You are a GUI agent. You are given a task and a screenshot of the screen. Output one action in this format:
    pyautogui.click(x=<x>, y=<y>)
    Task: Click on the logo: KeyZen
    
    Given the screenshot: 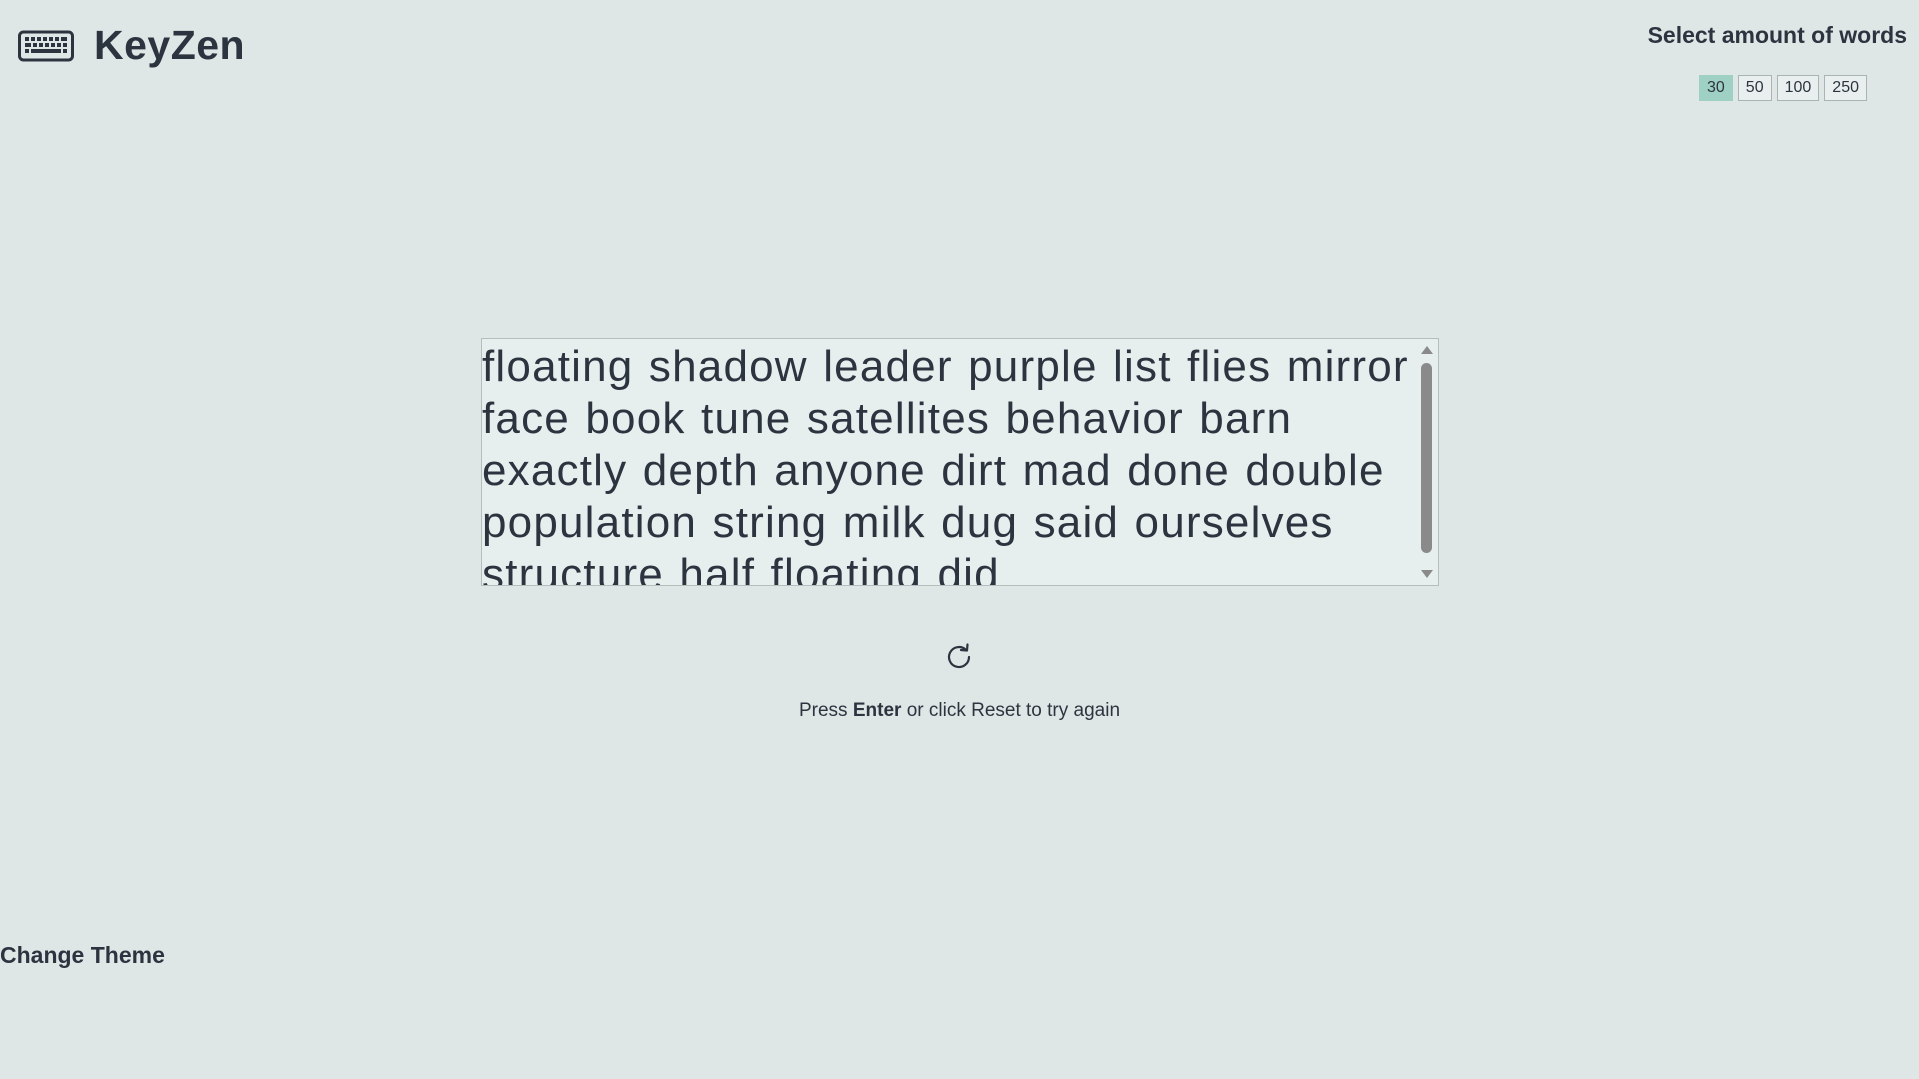 What is the action you would take?
    pyautogui.click(x=131, y=45)
    